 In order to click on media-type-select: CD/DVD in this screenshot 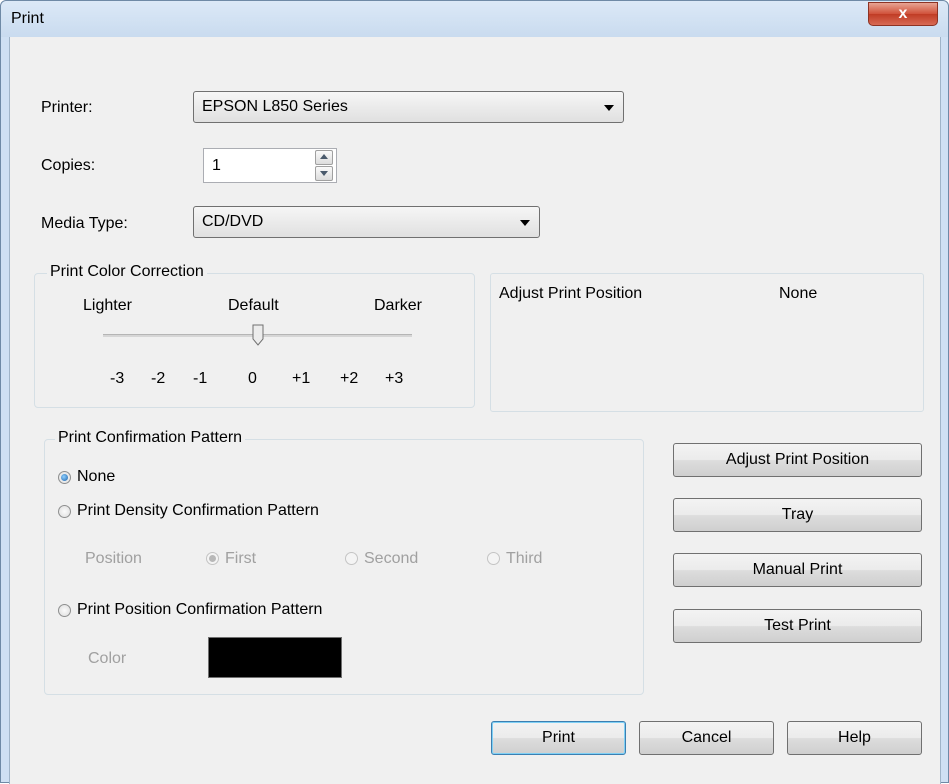, I will do `click(366, 222)`.